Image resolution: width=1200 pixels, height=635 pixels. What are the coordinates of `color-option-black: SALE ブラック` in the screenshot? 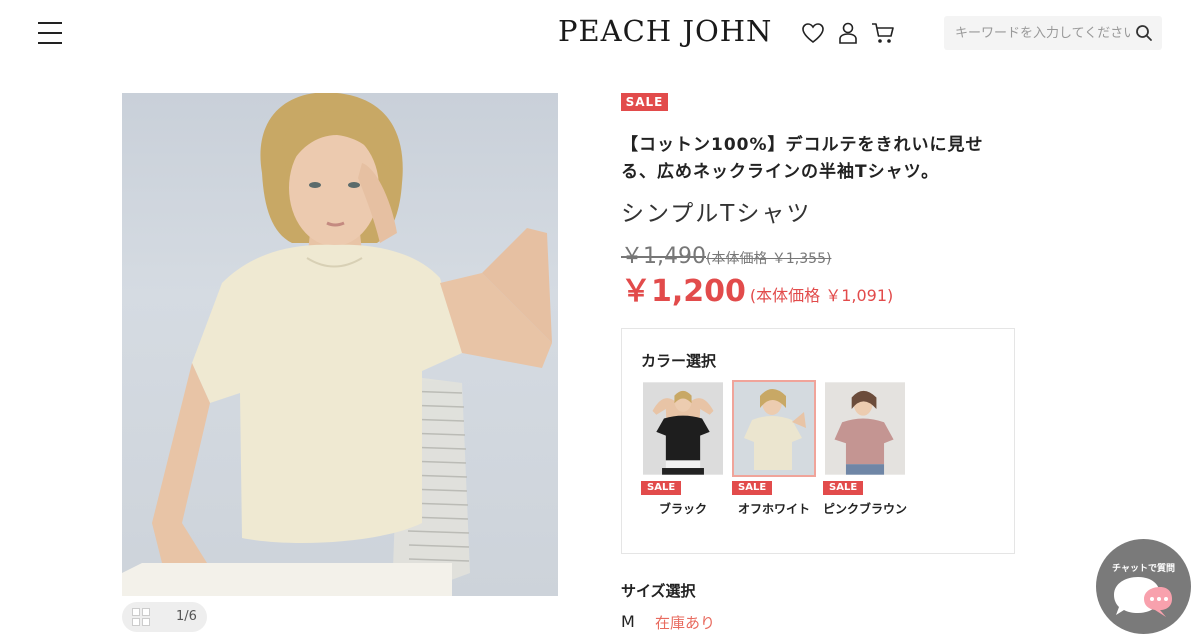 It's located at (683, 448).